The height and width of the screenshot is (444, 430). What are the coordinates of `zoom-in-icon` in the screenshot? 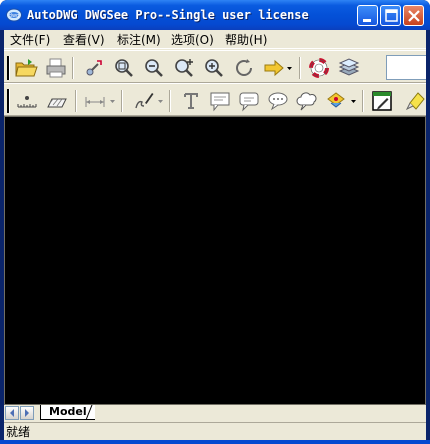 It's located at (184, 68).